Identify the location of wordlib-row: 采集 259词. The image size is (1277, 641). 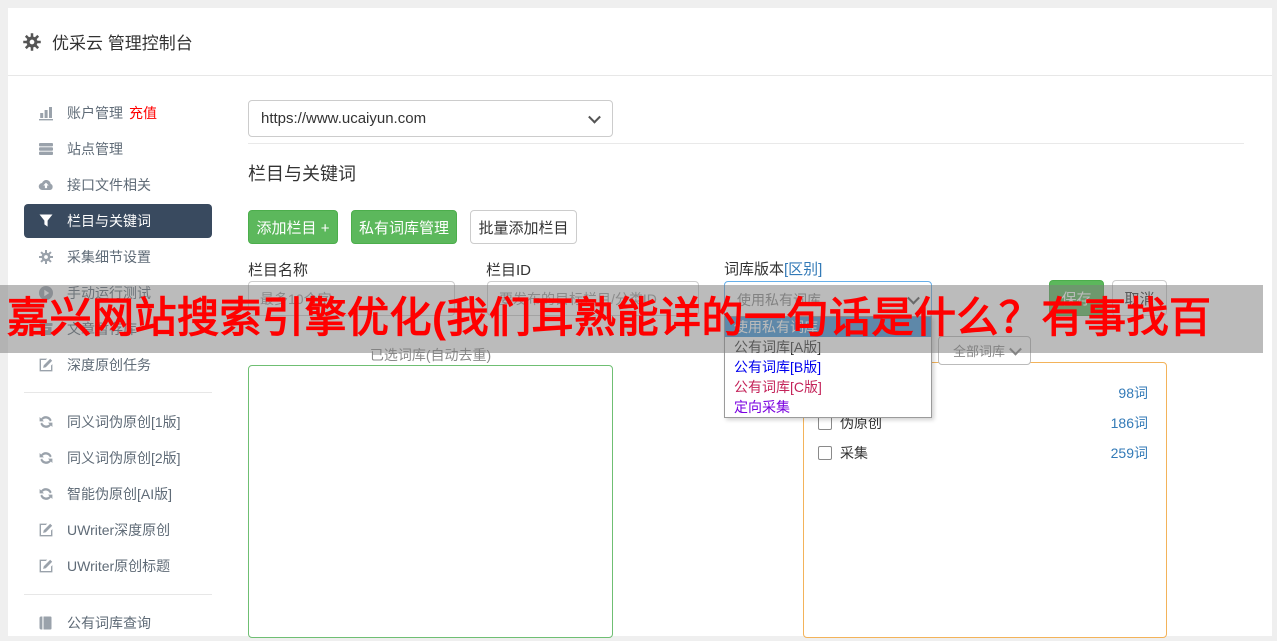
(983, 453).